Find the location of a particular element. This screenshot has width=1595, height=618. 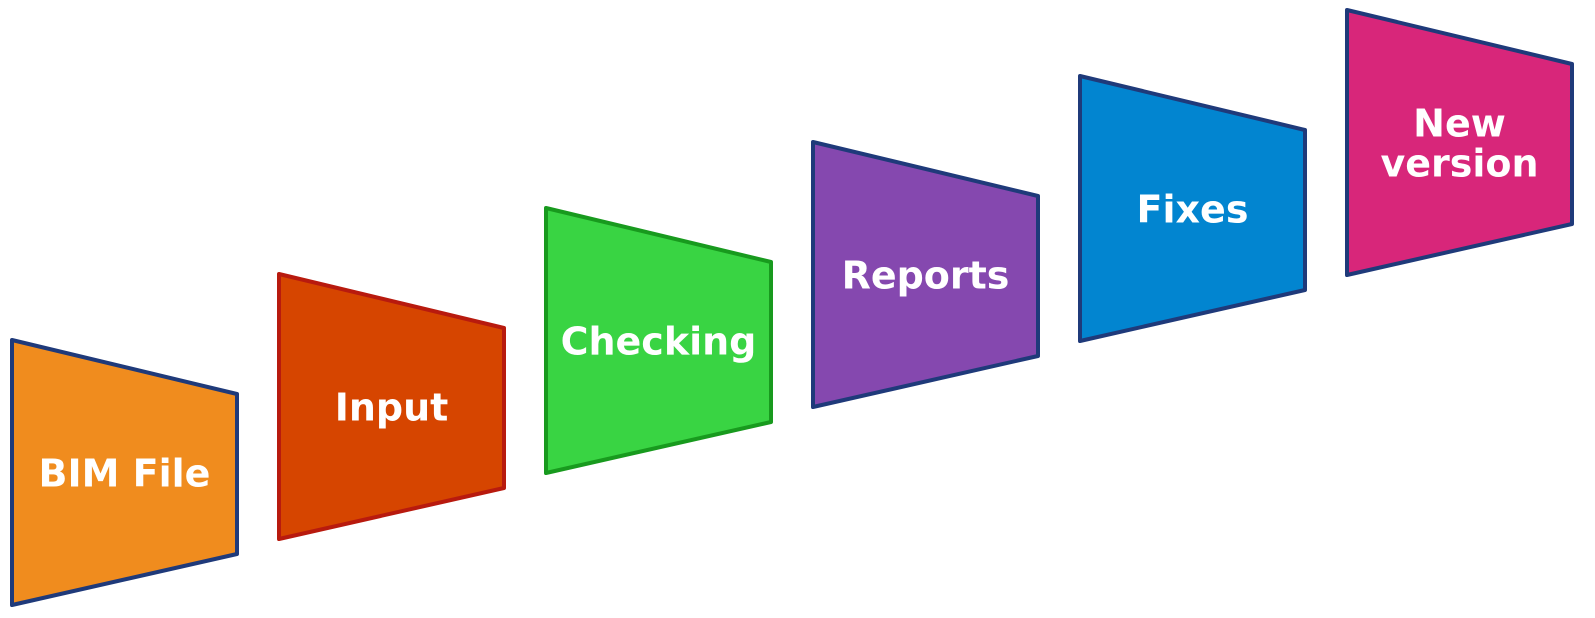

step-label-reports: Reports is located at coordinates (926, 275).